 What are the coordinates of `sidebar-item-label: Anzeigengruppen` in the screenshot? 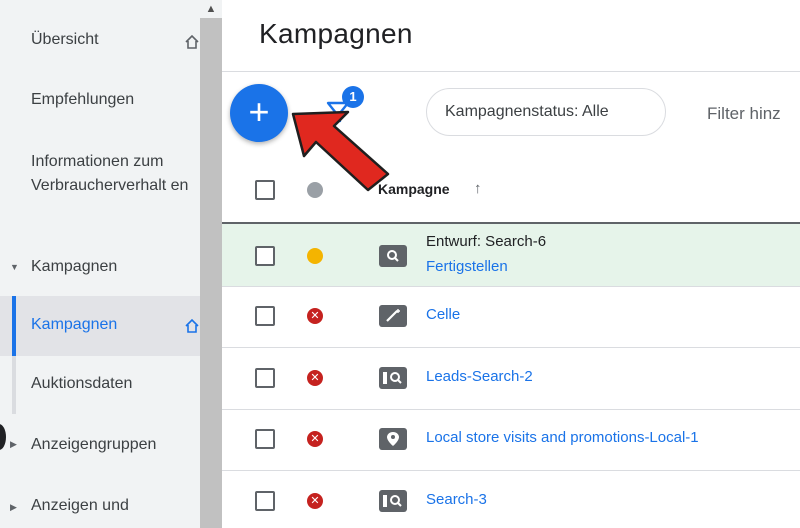 It's located at (94, 444).